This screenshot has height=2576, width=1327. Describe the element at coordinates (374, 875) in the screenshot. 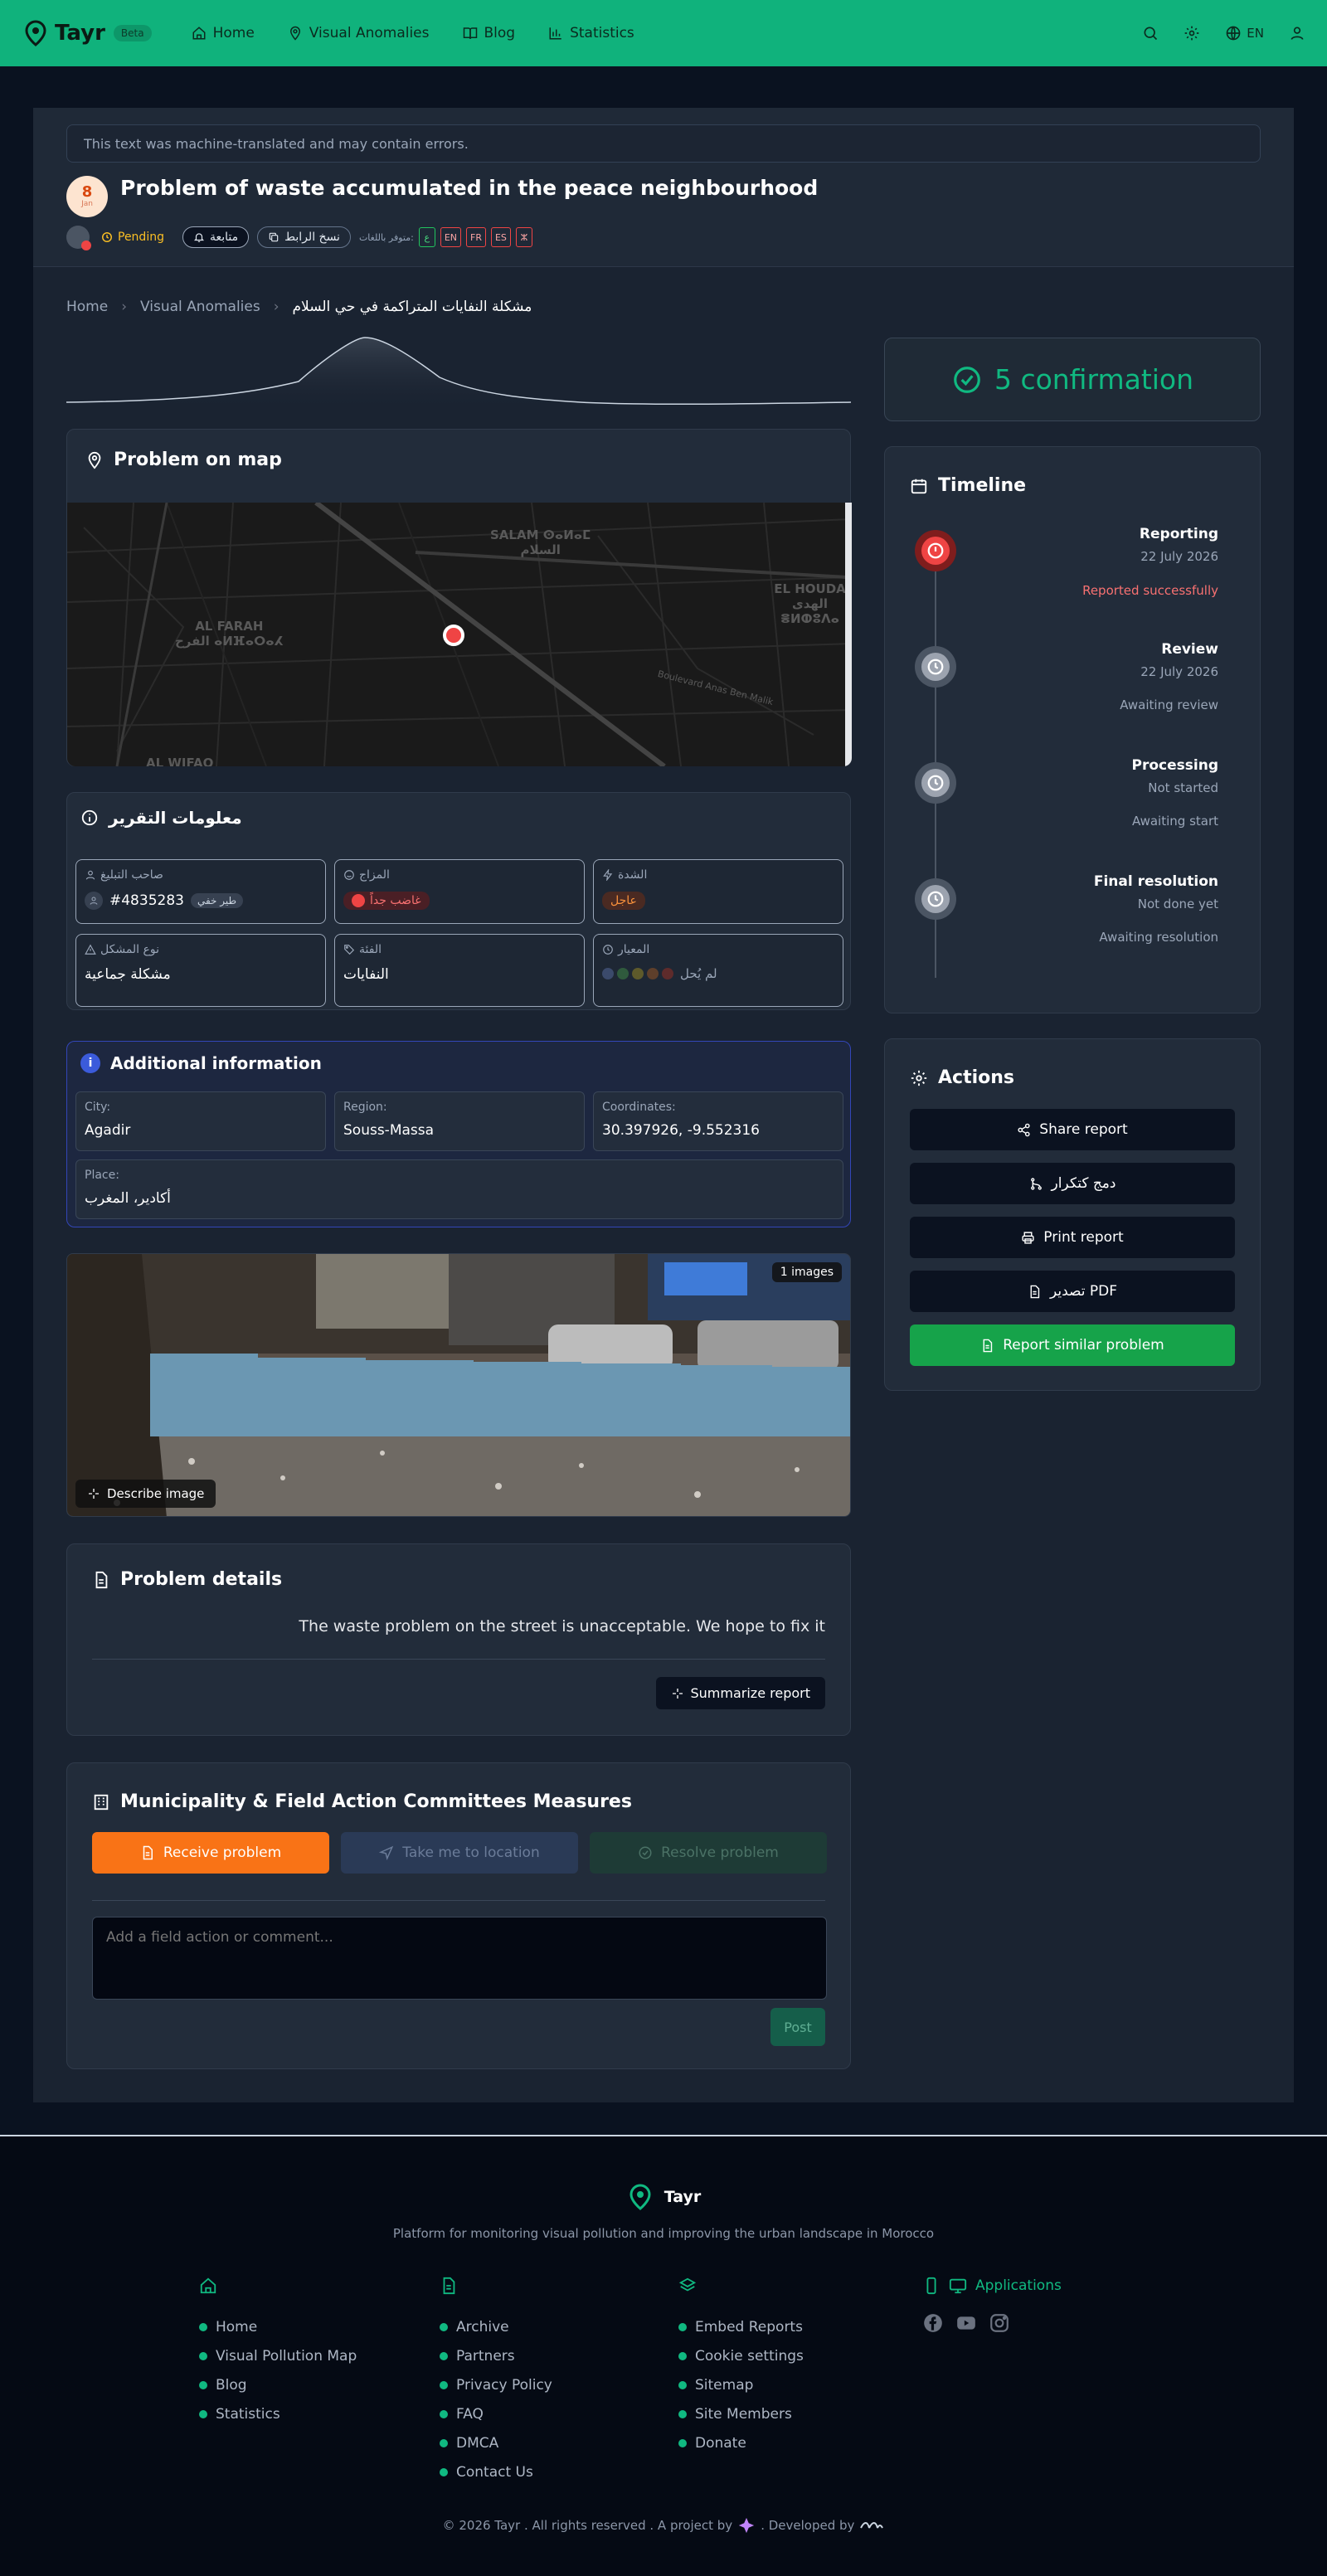

I see `mood-label-text: المزاج` at that location.